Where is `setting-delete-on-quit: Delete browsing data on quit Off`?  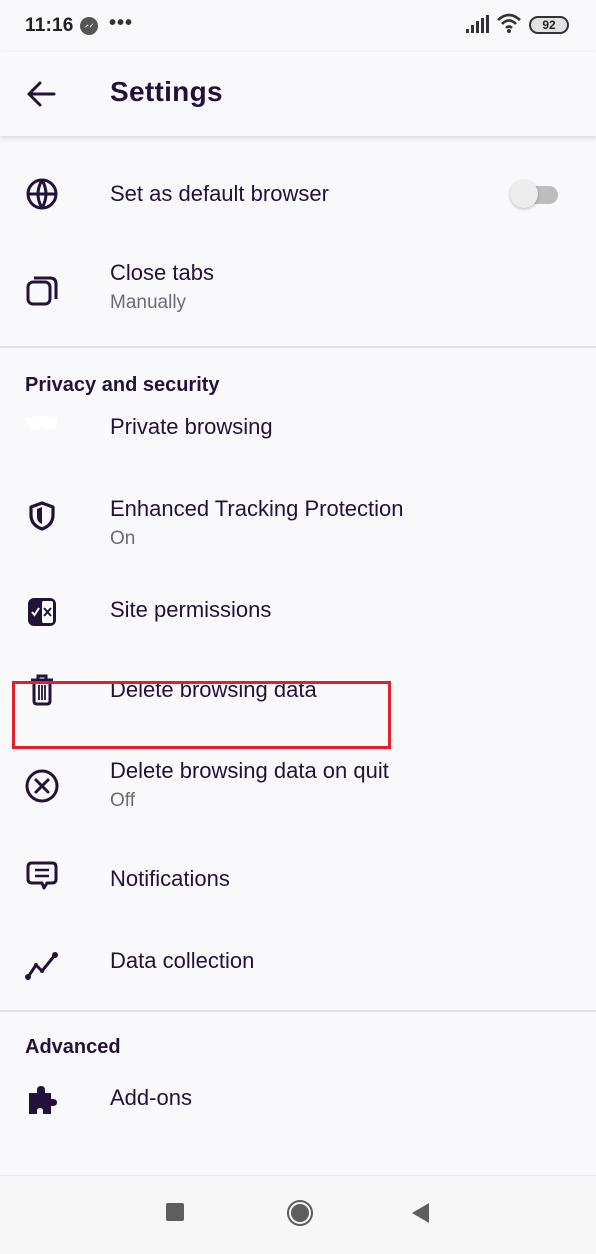
setting-delete-on-quit: Delete browsing data on quit Off is located at coordinates (298, 792).